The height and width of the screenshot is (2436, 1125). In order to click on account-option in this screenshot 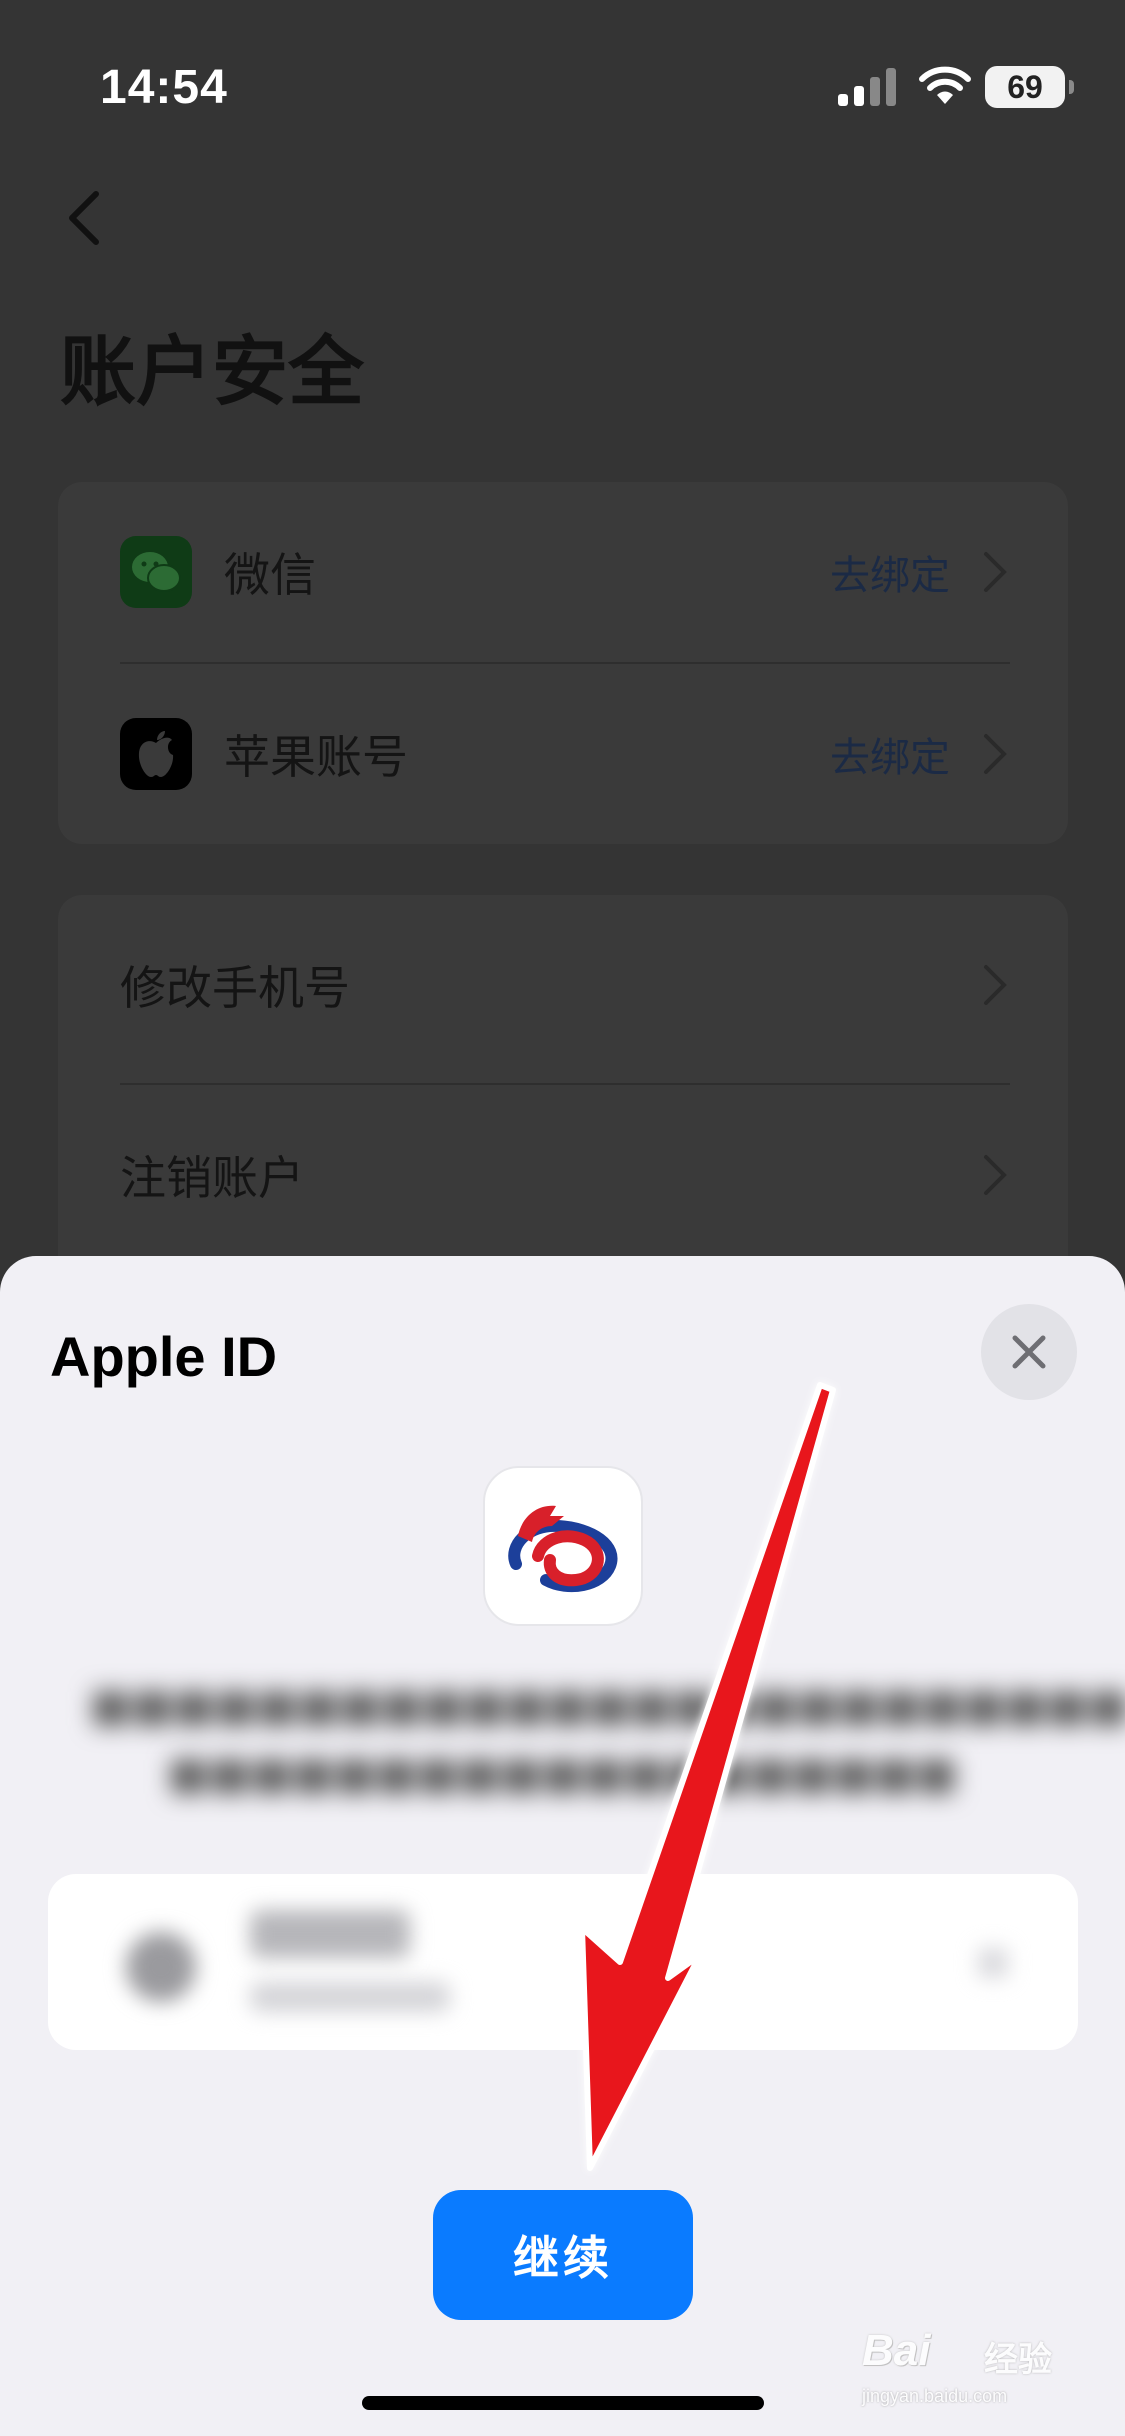, I will do `click(563, 1962)`.